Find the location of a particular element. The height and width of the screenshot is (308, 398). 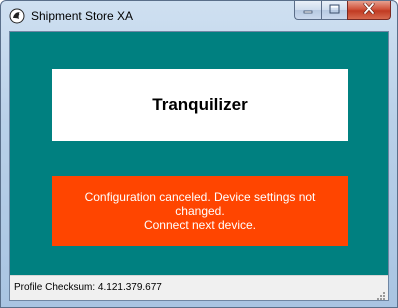

message-line-2: changed. is located at coordinates (200, 211).